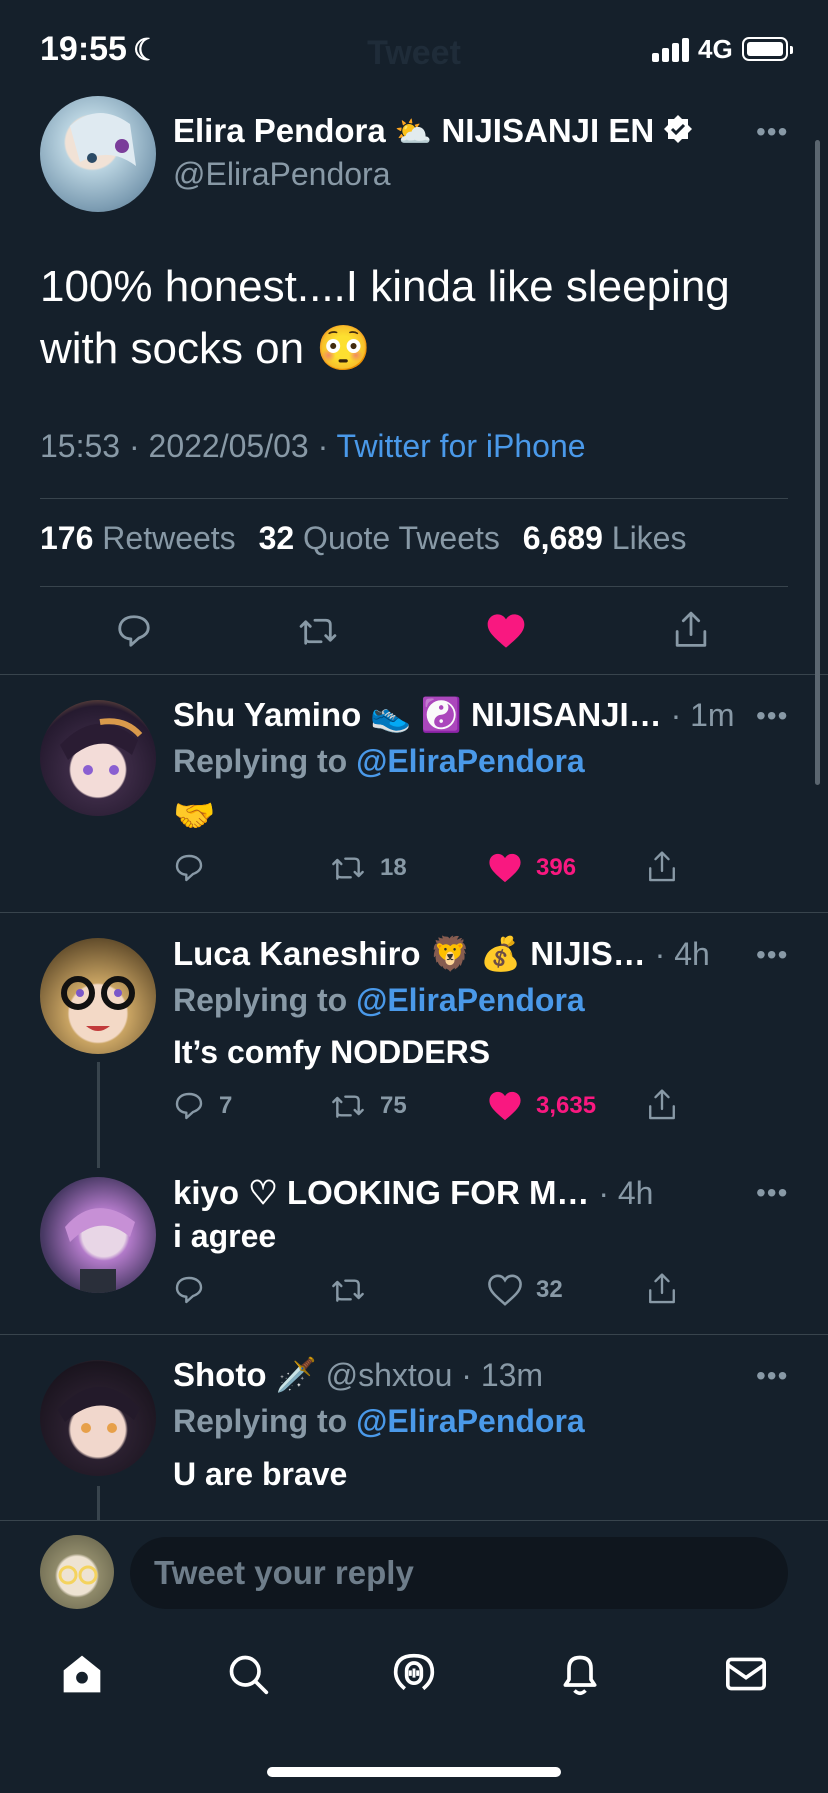 This screenshot has width=828, height=1793. I want to click on reply-like-button: 3,635, so click(542, 1106).